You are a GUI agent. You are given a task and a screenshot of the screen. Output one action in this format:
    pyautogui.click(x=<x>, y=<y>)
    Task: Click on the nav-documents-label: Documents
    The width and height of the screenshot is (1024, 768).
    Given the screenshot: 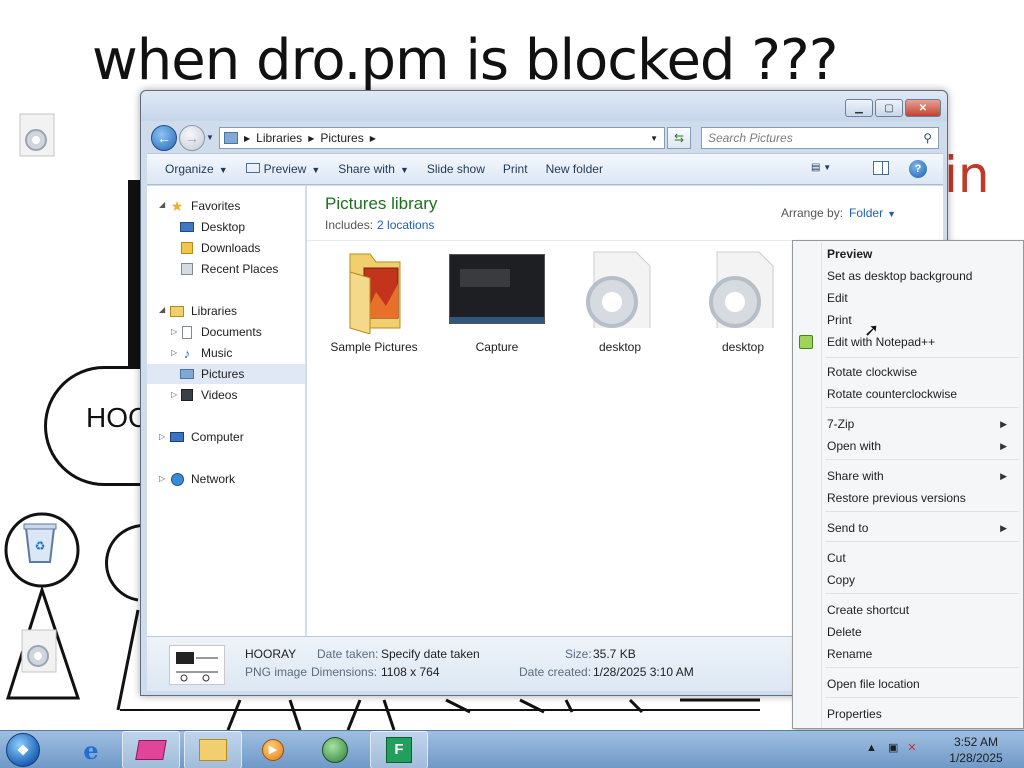 What is the action you would take?
    pyautogui.click(x=231, y=332)
    